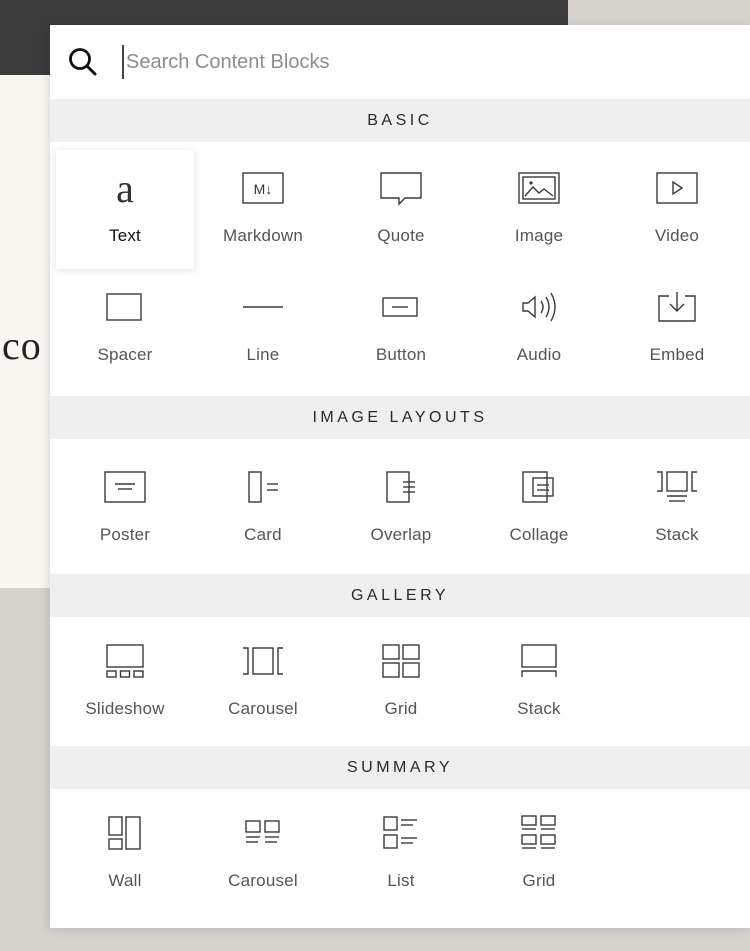 The width and height of the screenshot is (750, 951). Describe the element at coordinates (125, 235) in the screenshot. I see `block-label: Text` at that location.